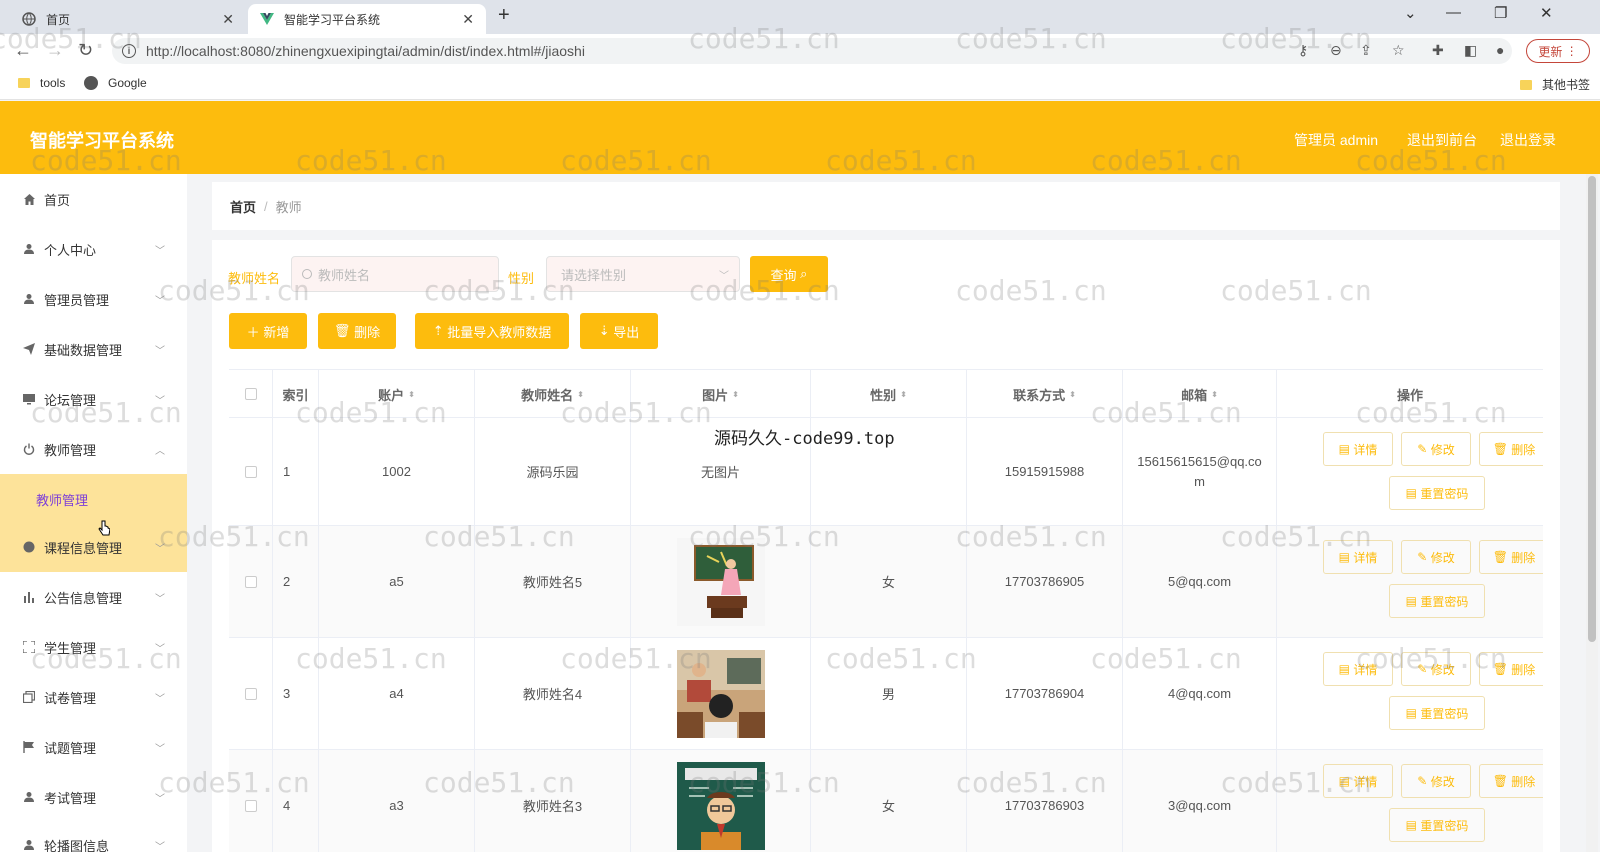 The image size is (1600, 852). I want to click on sidebar-item-home: 首页, so click(93, 199).